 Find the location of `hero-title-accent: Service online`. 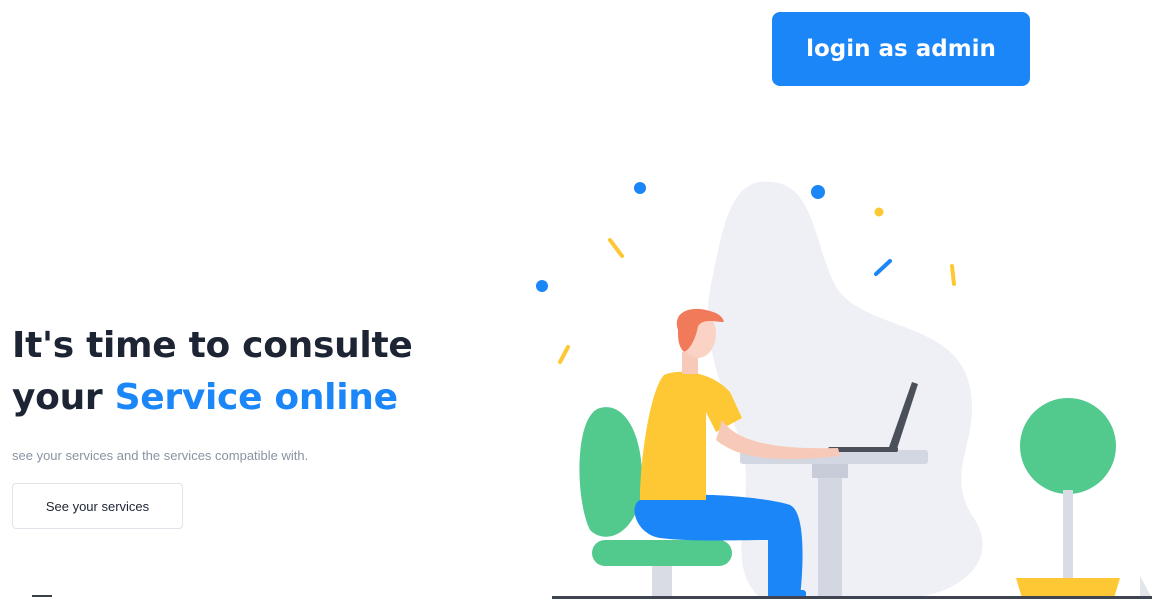

hero-title-accent: Service online is located at coordinates (256, 397).